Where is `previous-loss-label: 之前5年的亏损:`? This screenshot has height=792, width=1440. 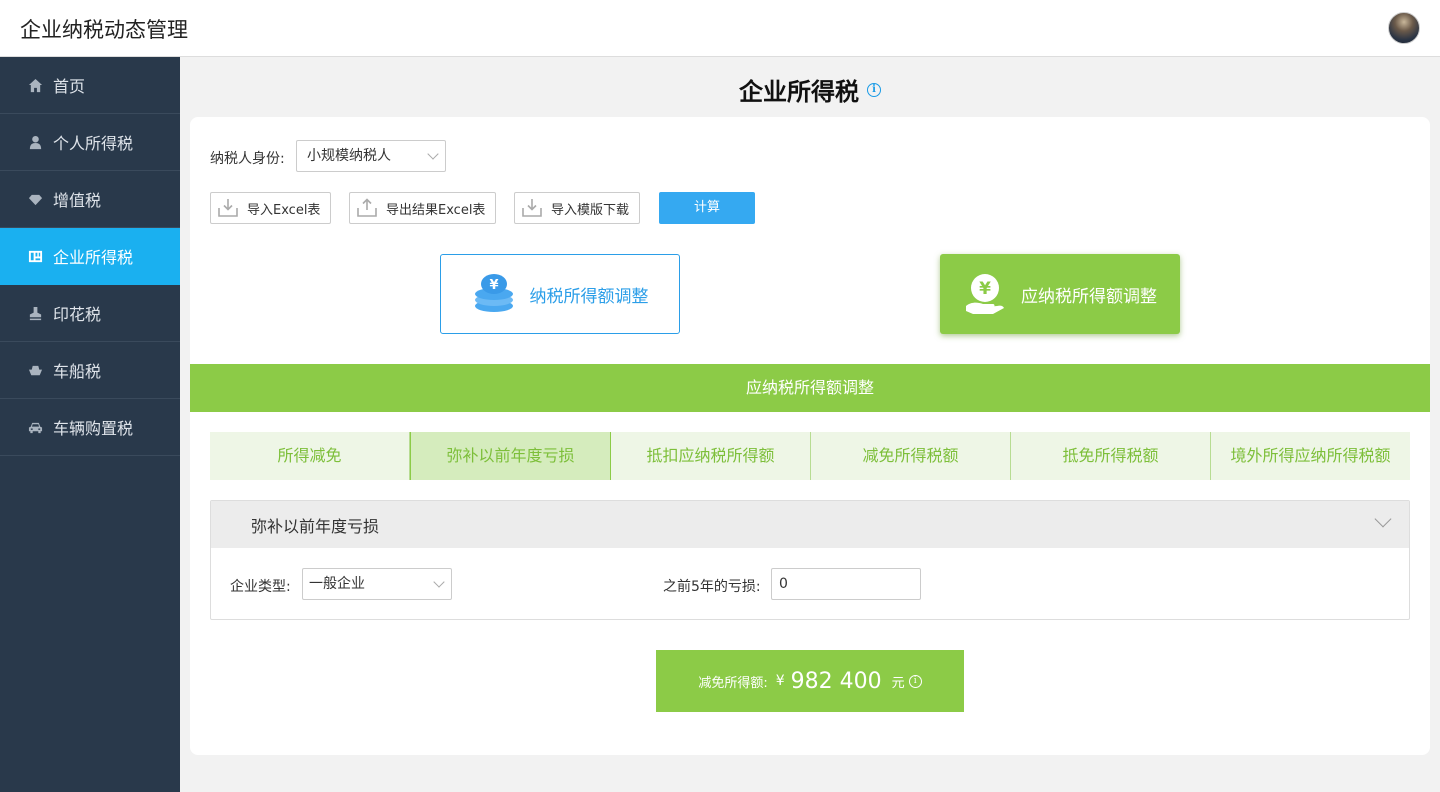
previous-loss-label: 之前5年的亏损: is located at coordinates (712, 587).